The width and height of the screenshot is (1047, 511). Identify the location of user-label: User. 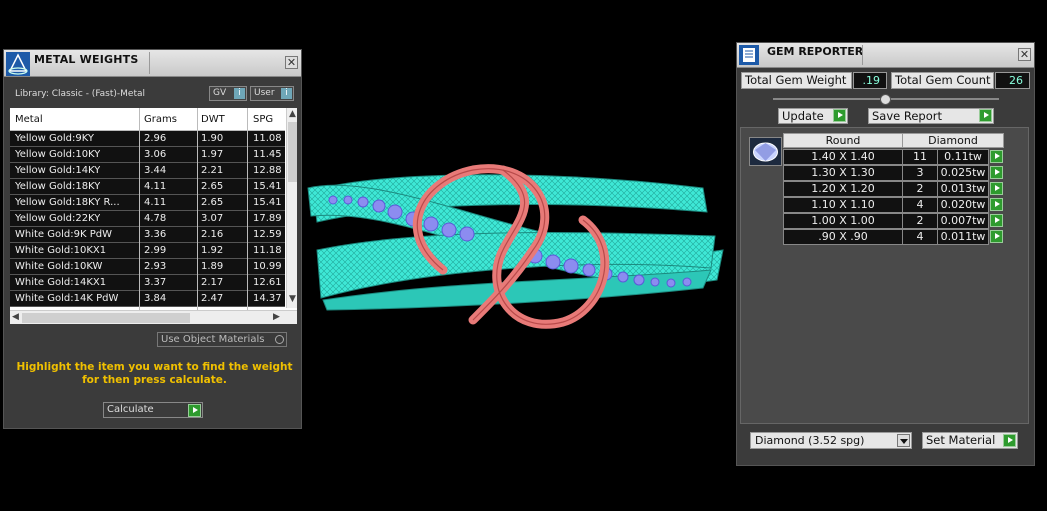
(264, 93).